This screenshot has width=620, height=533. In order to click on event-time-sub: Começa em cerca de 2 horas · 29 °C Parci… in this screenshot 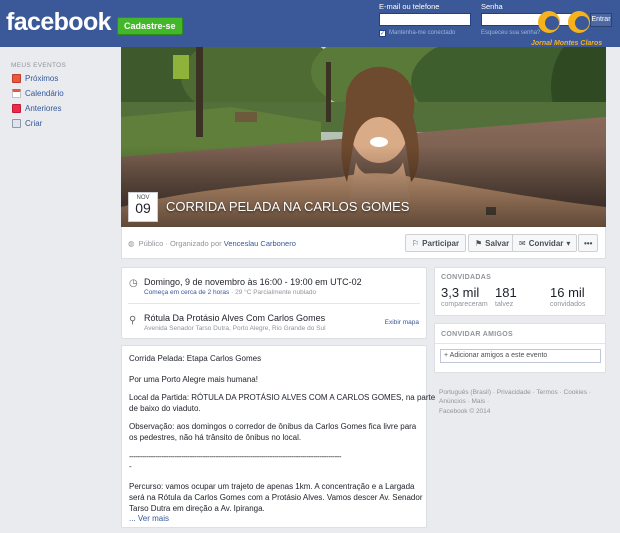, I will do `click(230, 292)`.